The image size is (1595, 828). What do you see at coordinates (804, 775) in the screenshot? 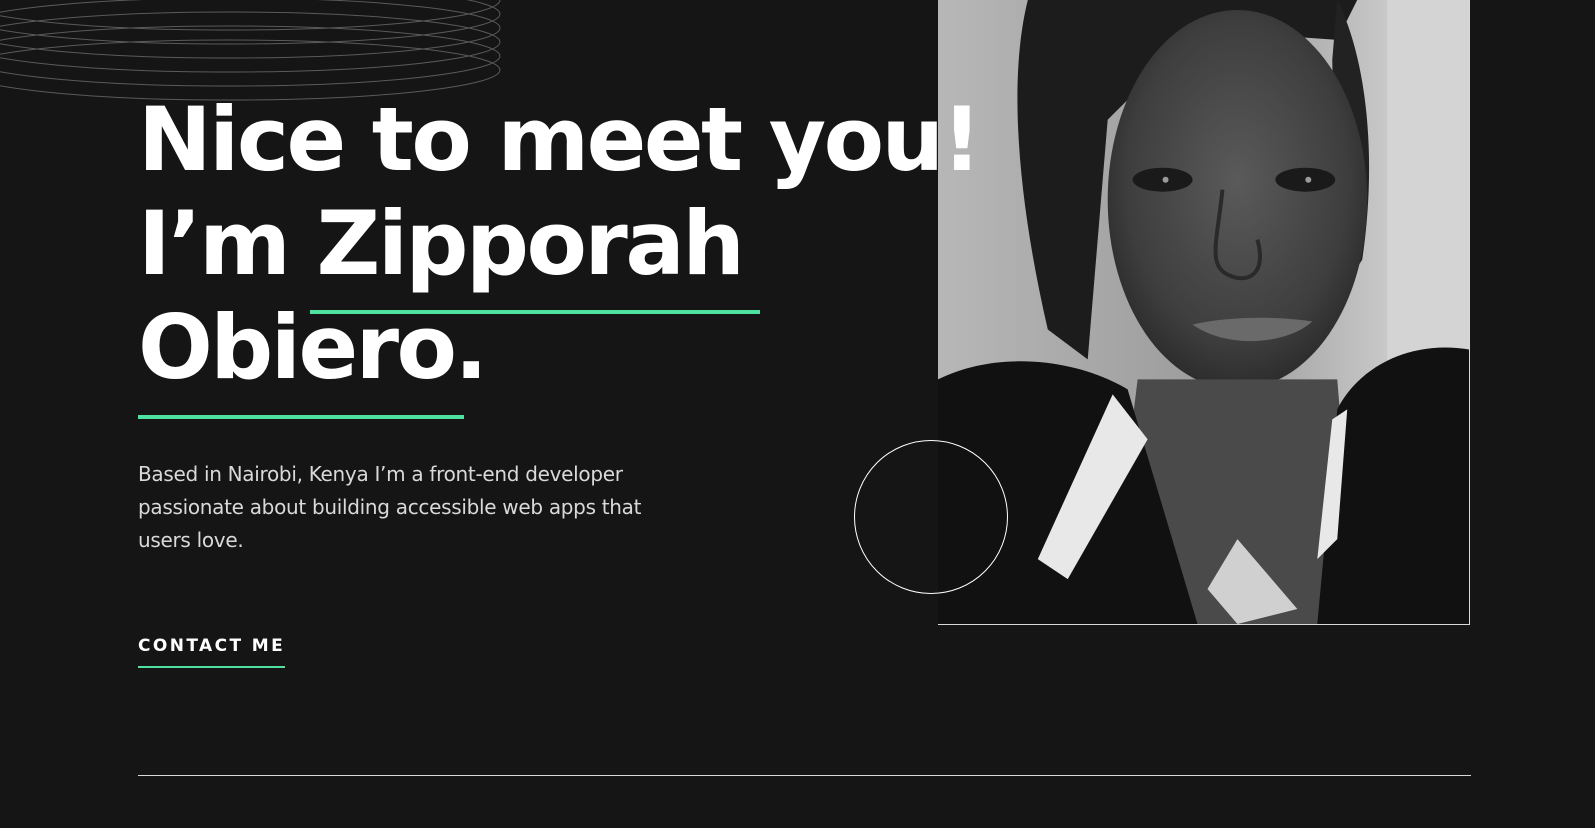
I see `section-divider` at bounding box center [804, 775].